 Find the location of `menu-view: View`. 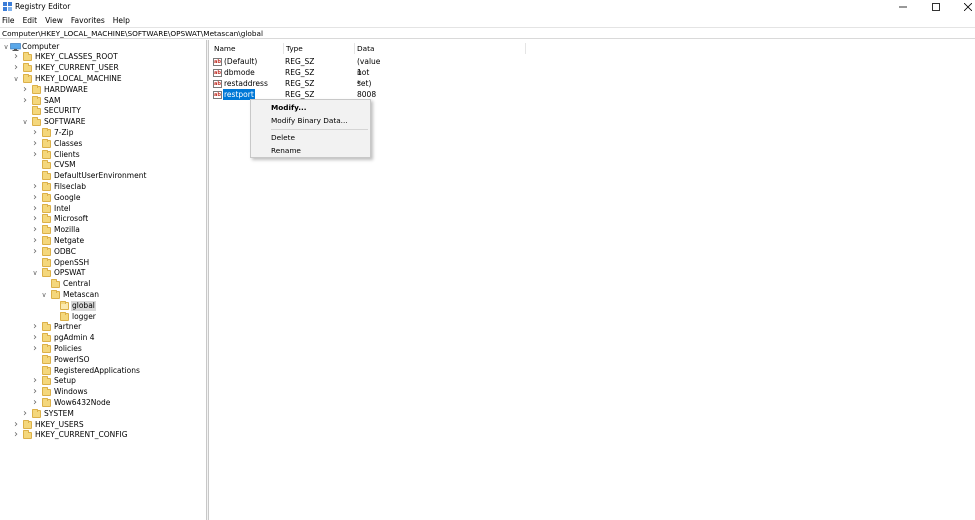

menu-view: View is located at coordinates (54, 21).